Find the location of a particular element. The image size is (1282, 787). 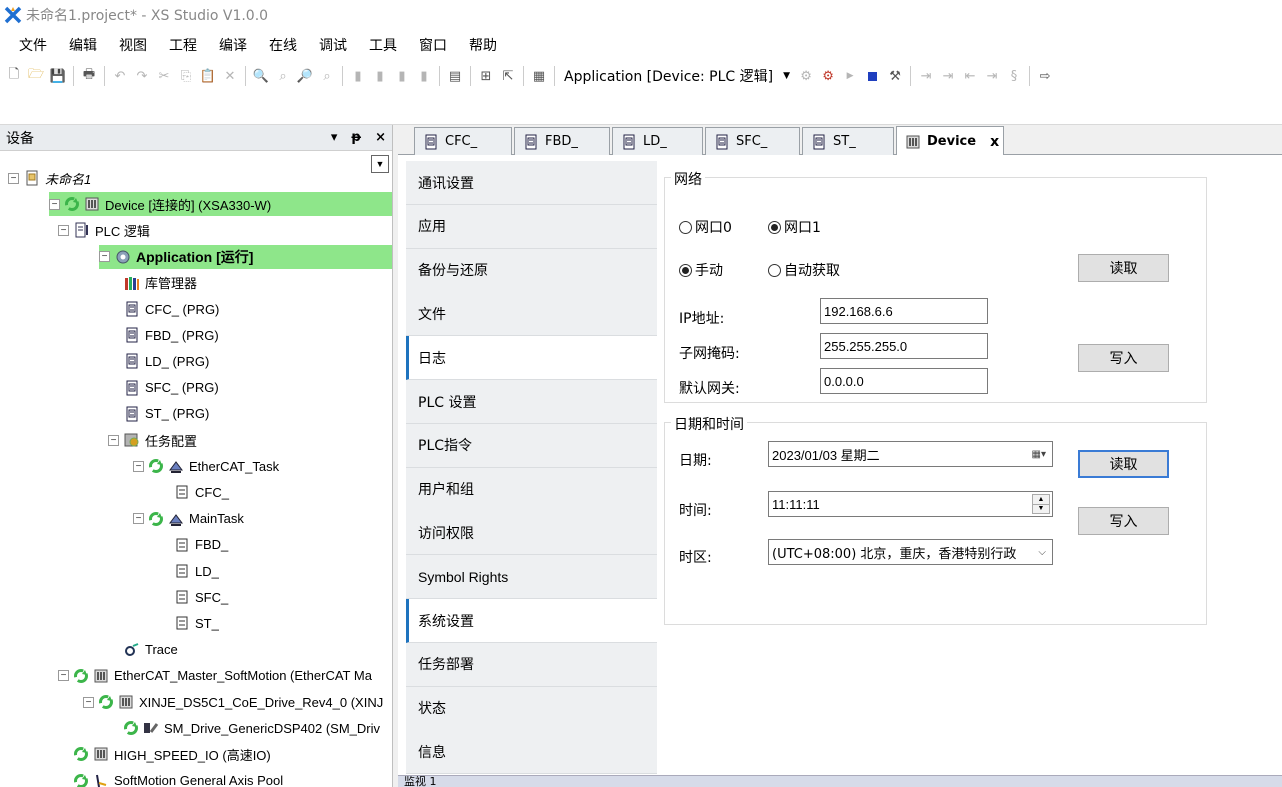

tree-node: − 任务配置 is located at coordinates (152, 440).